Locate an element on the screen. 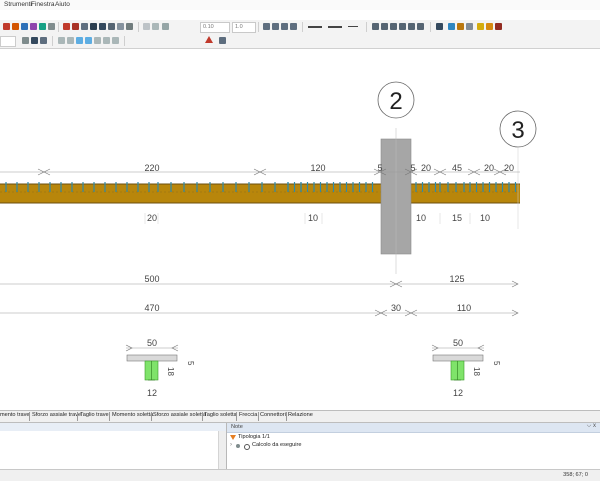  grid-icon is located at coordinates (146, 26).